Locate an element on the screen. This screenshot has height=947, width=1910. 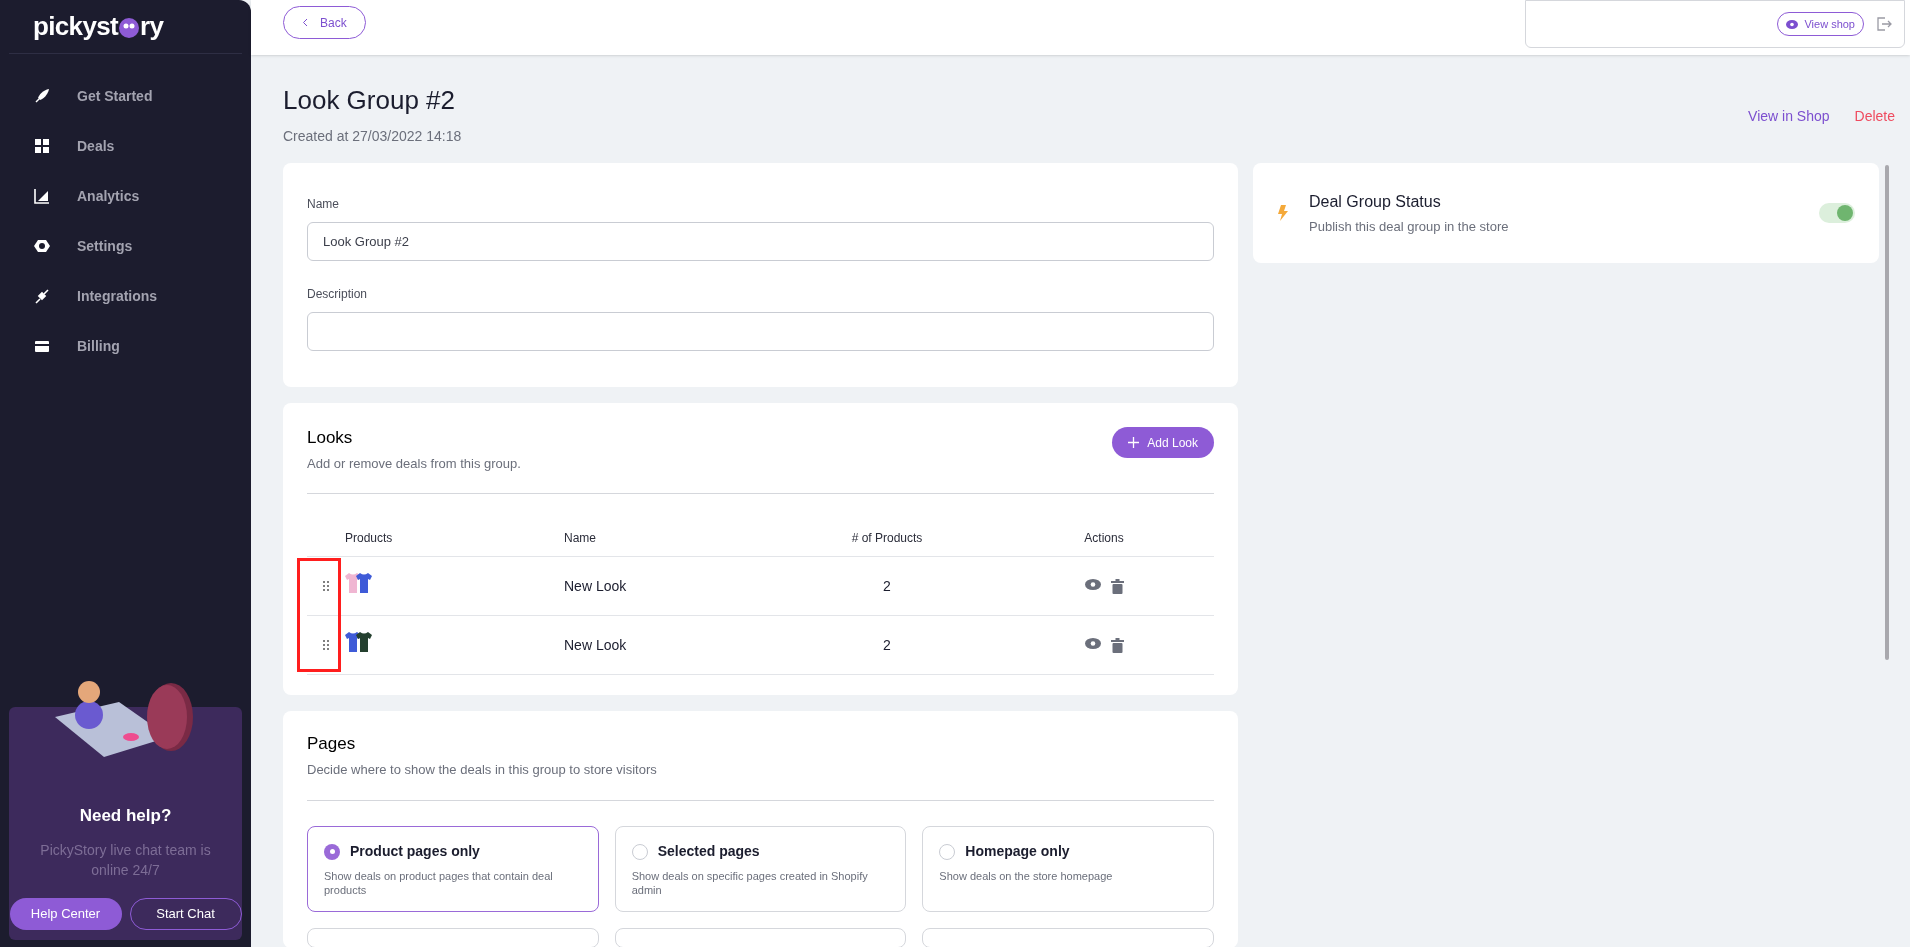
option-title: Product pages only is located at coordinates (415, 851).